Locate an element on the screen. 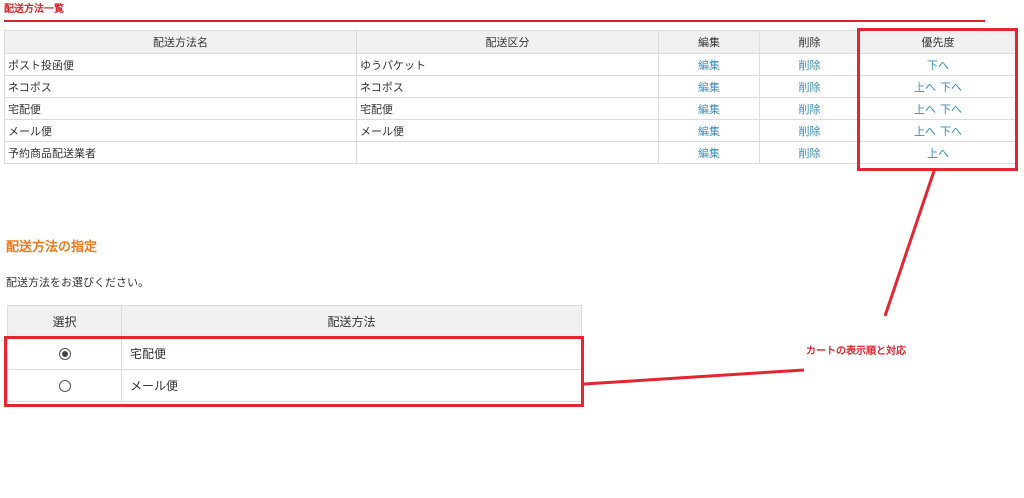 This screenshot has height=498, width=1024. method-category: ゆうパケット is located at coordinates (507, 64).